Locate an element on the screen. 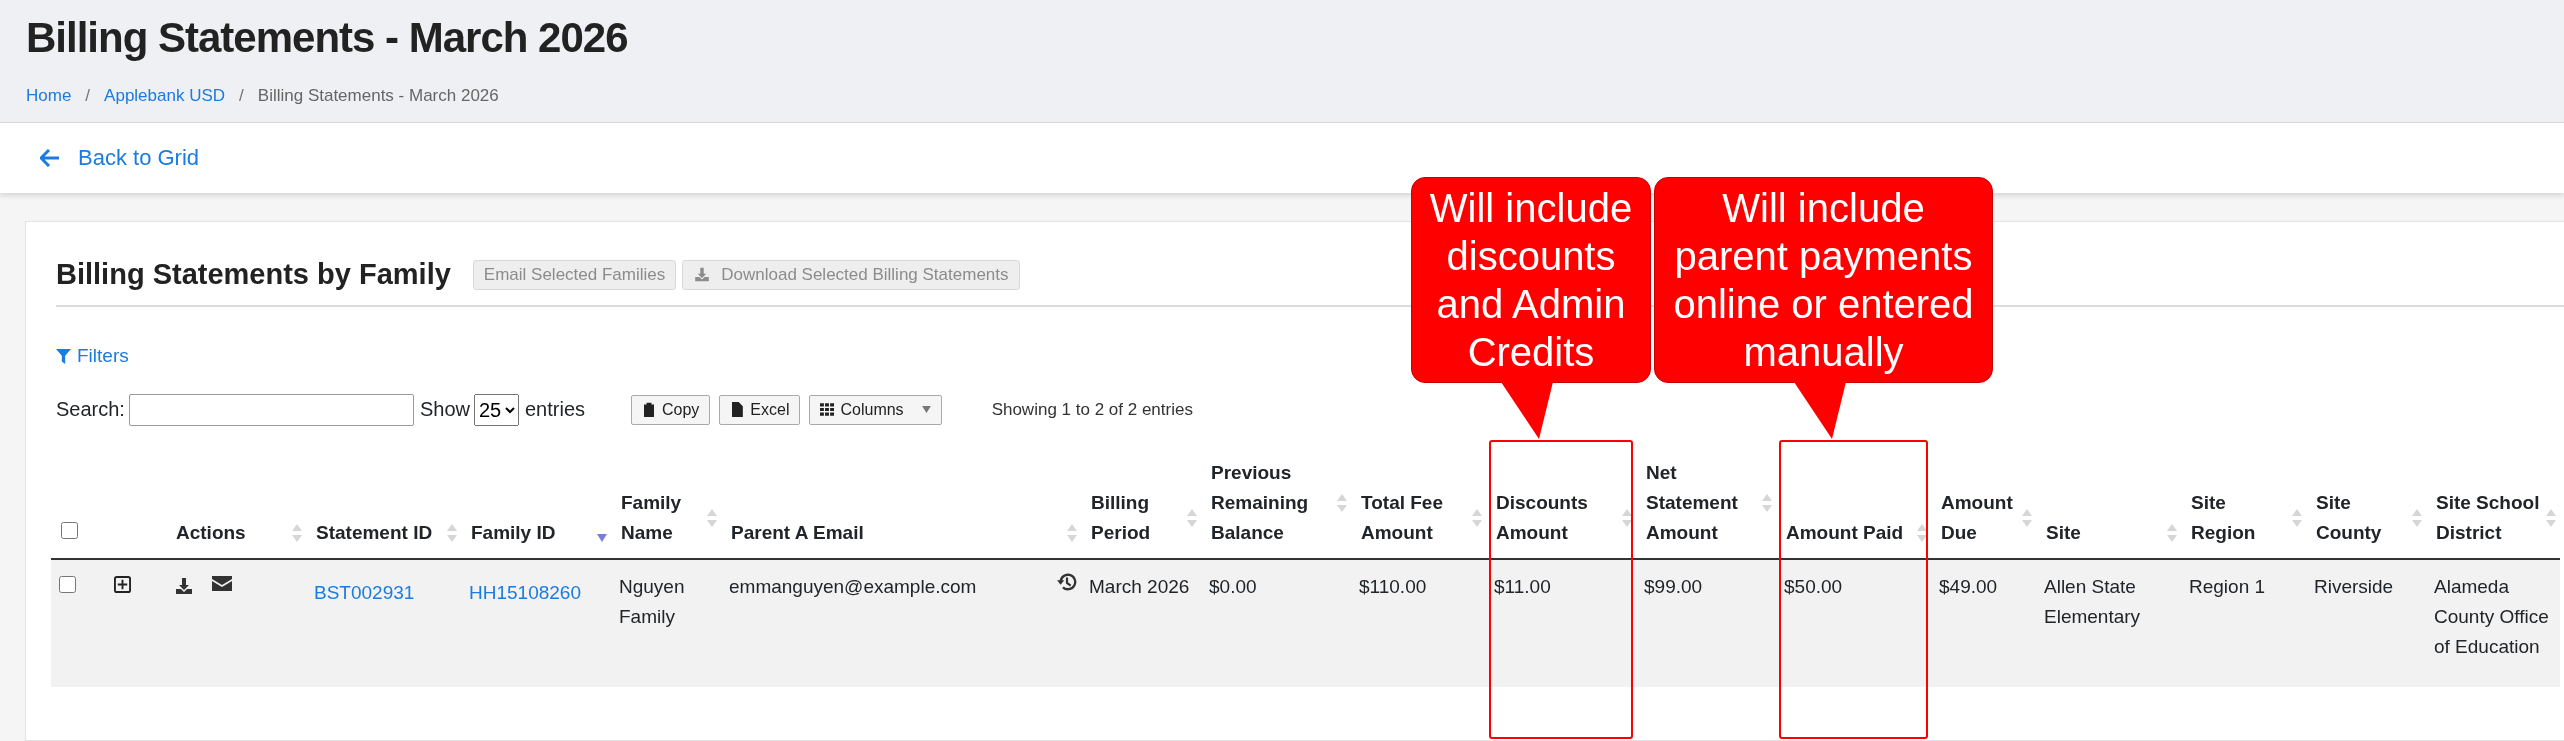 This screenshot has width=2564, height=741. table-cell: Allen State Elementary is located at coordinates (2092, 601).